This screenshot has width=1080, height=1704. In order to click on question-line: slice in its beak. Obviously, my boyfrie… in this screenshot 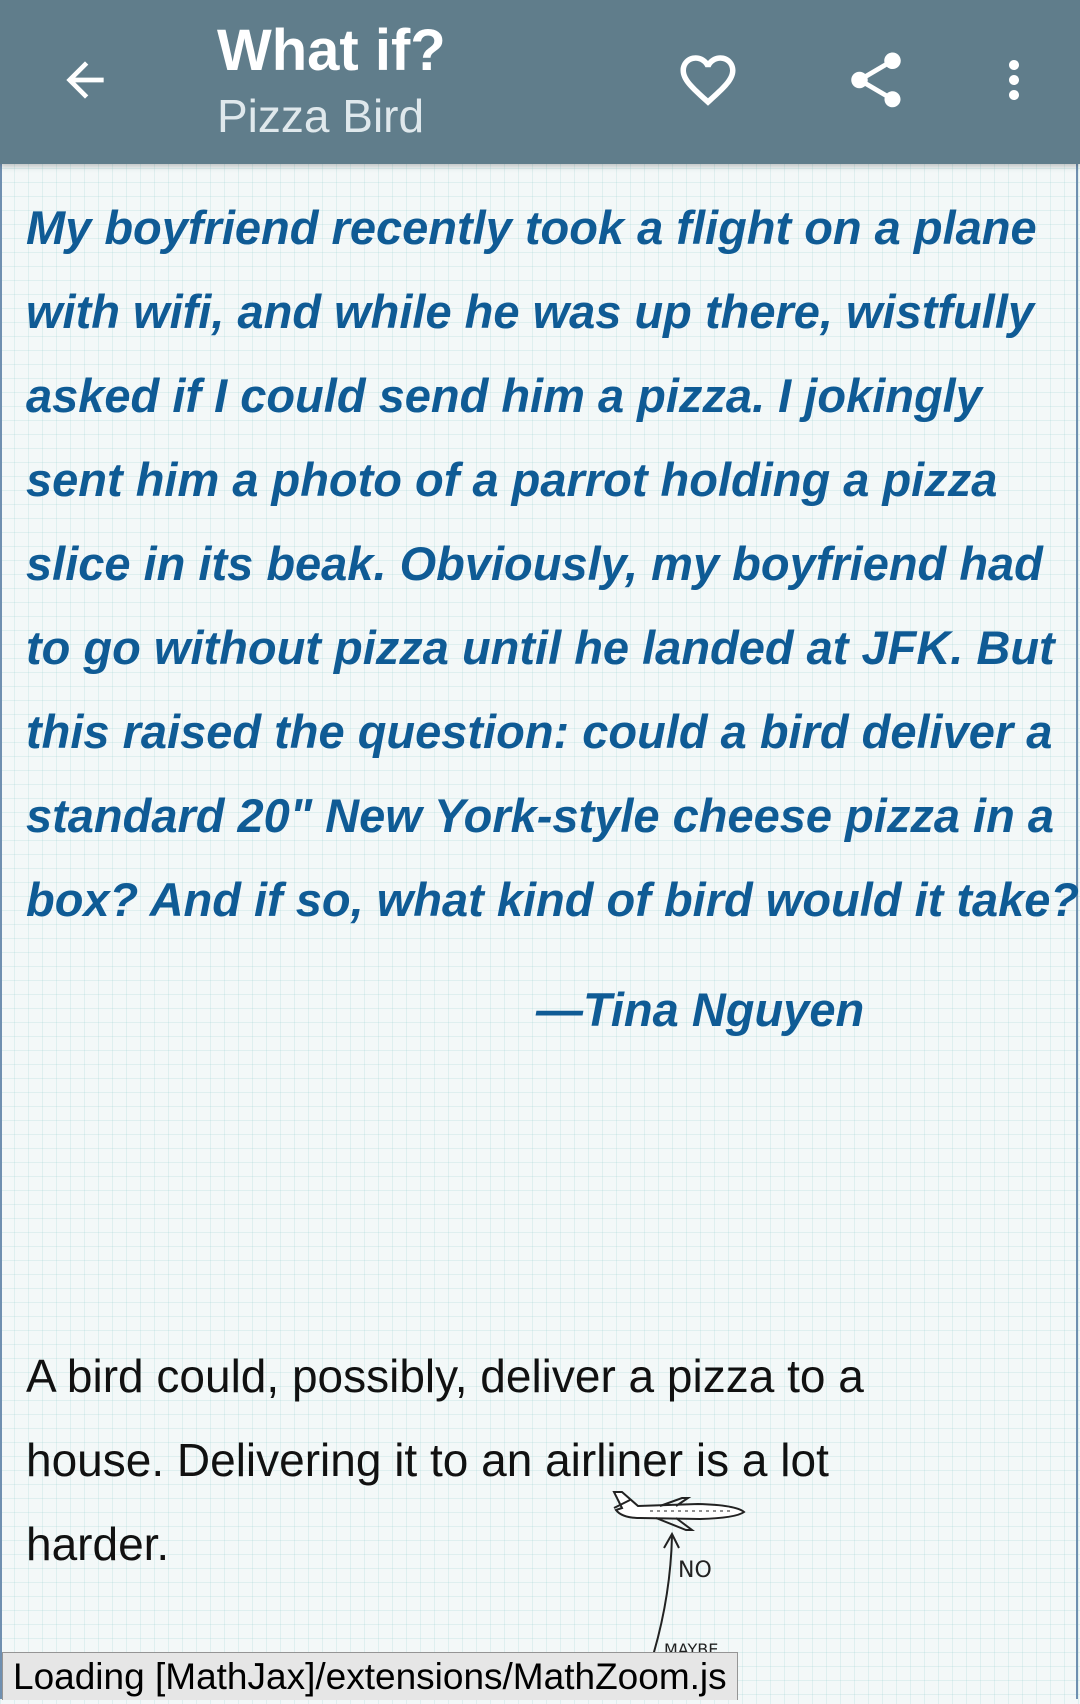, I will do `click(534, 563)`.